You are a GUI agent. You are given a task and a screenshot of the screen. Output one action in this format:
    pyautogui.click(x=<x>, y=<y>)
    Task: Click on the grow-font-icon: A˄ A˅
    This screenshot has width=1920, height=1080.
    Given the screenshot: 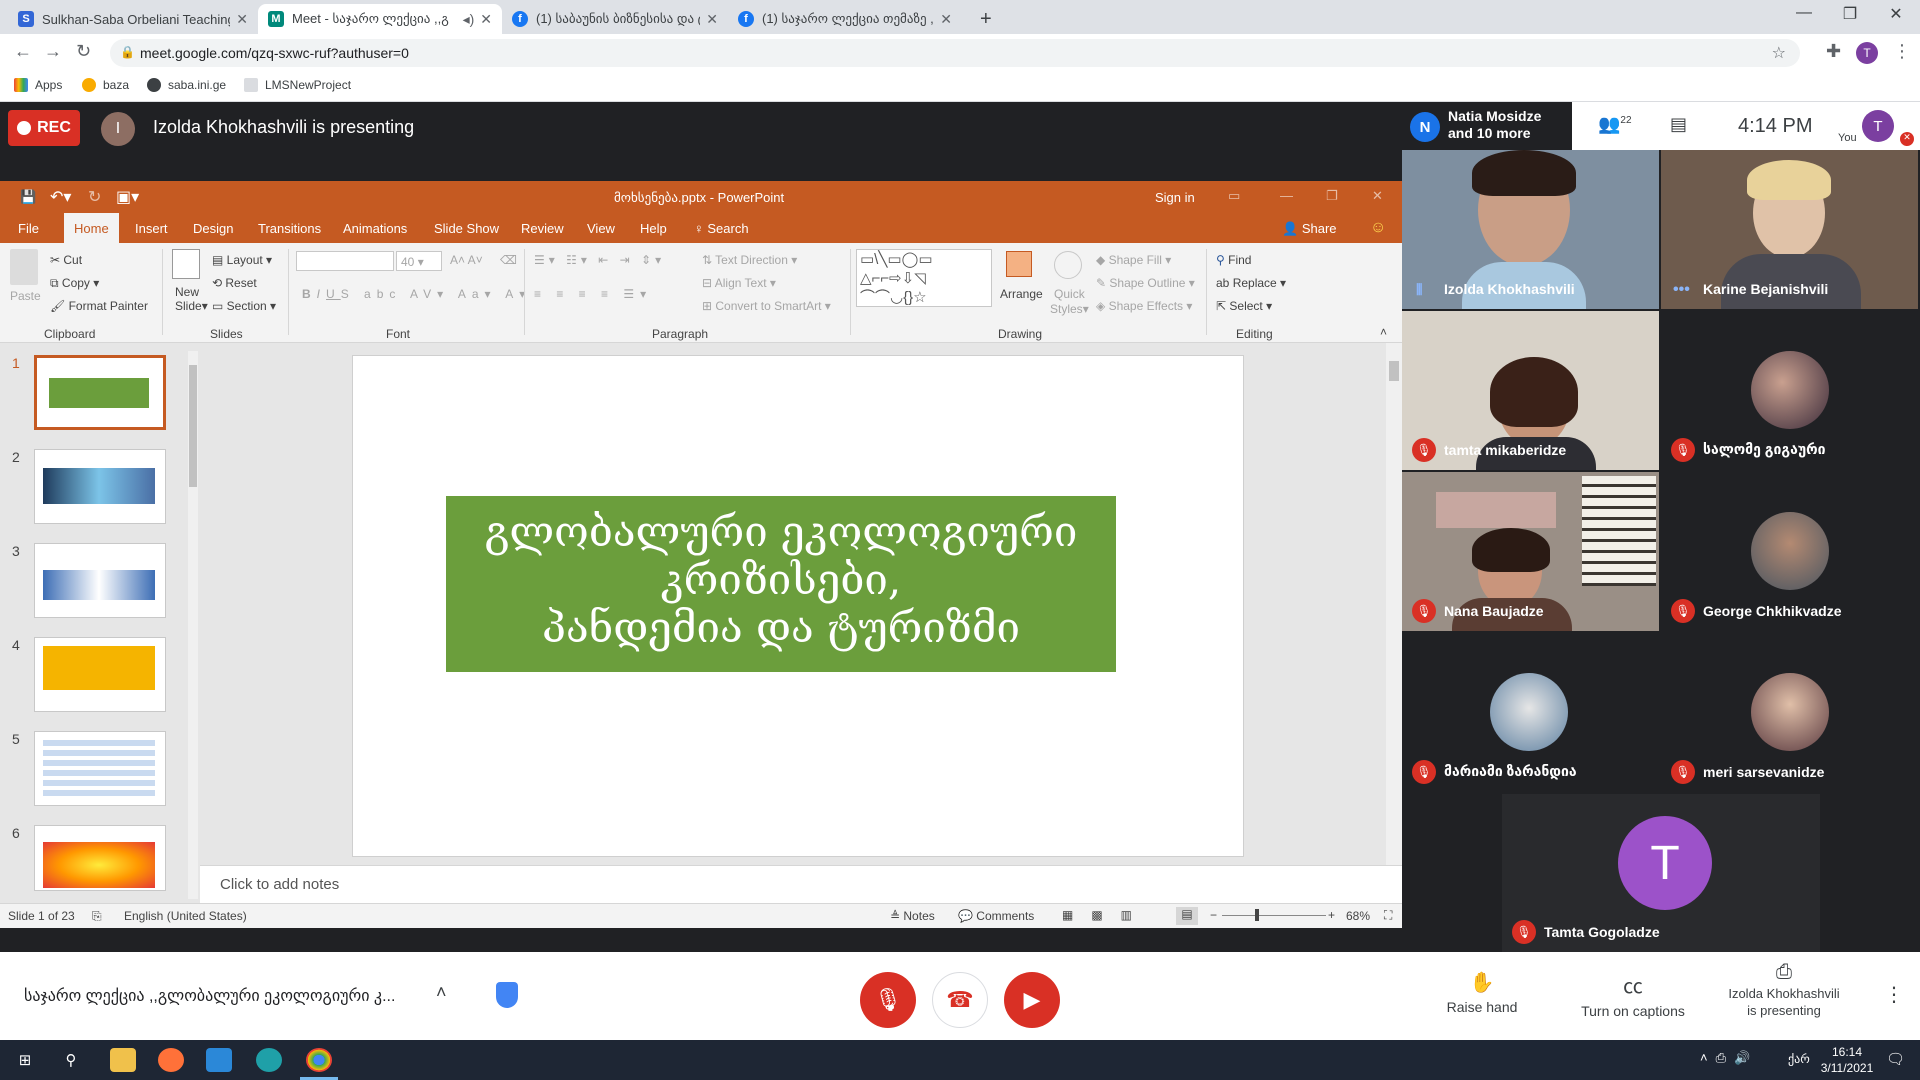 What is the action you would take?
    pyautogui.click(x=466, y=260)
    